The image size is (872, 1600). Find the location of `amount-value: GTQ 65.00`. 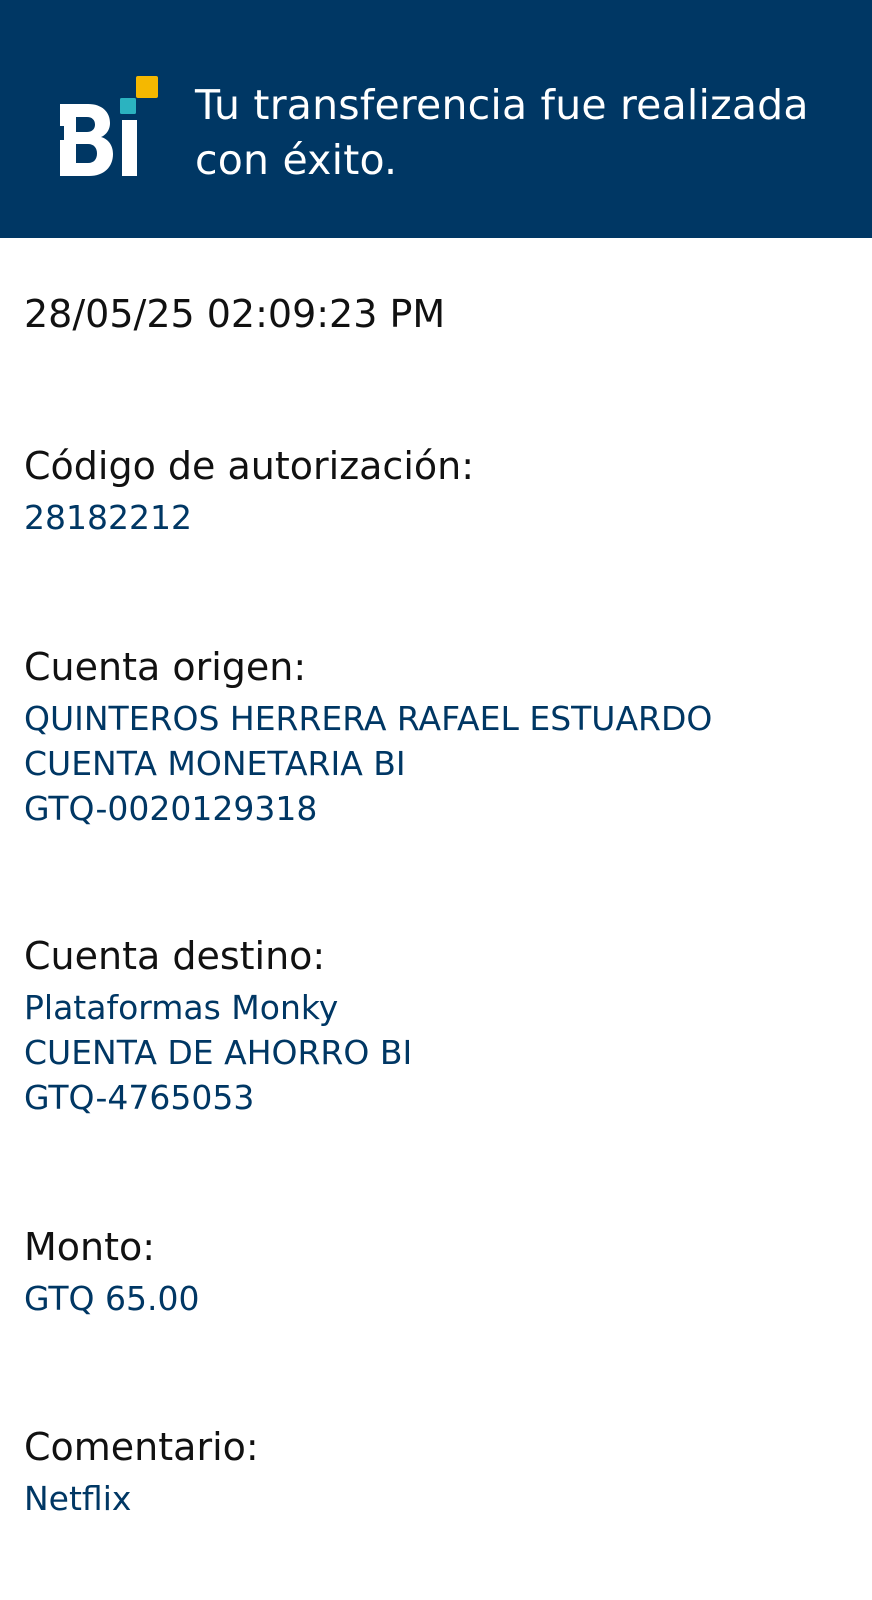

amount-value: GTQ 65.00 is located at coordinates (112, 1298).